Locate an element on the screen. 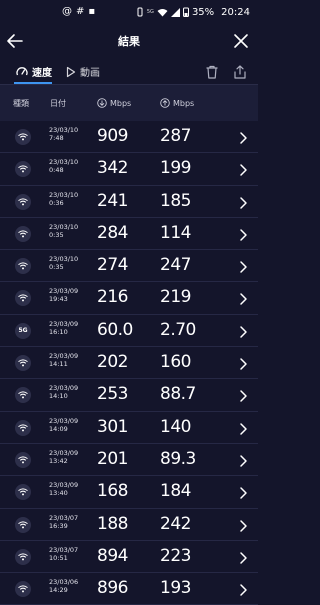 Image resolution: width=320 pixels, height=605 pixels. result-datetime: 23/03/09 14:11 is located at coordinates (63, 360).